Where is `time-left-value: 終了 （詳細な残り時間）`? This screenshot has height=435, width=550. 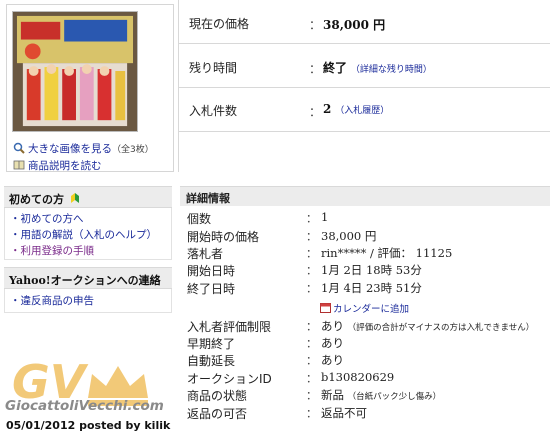
time-left-value: 終了 （詳細な残り時間） is located at coordinates (377, 68).